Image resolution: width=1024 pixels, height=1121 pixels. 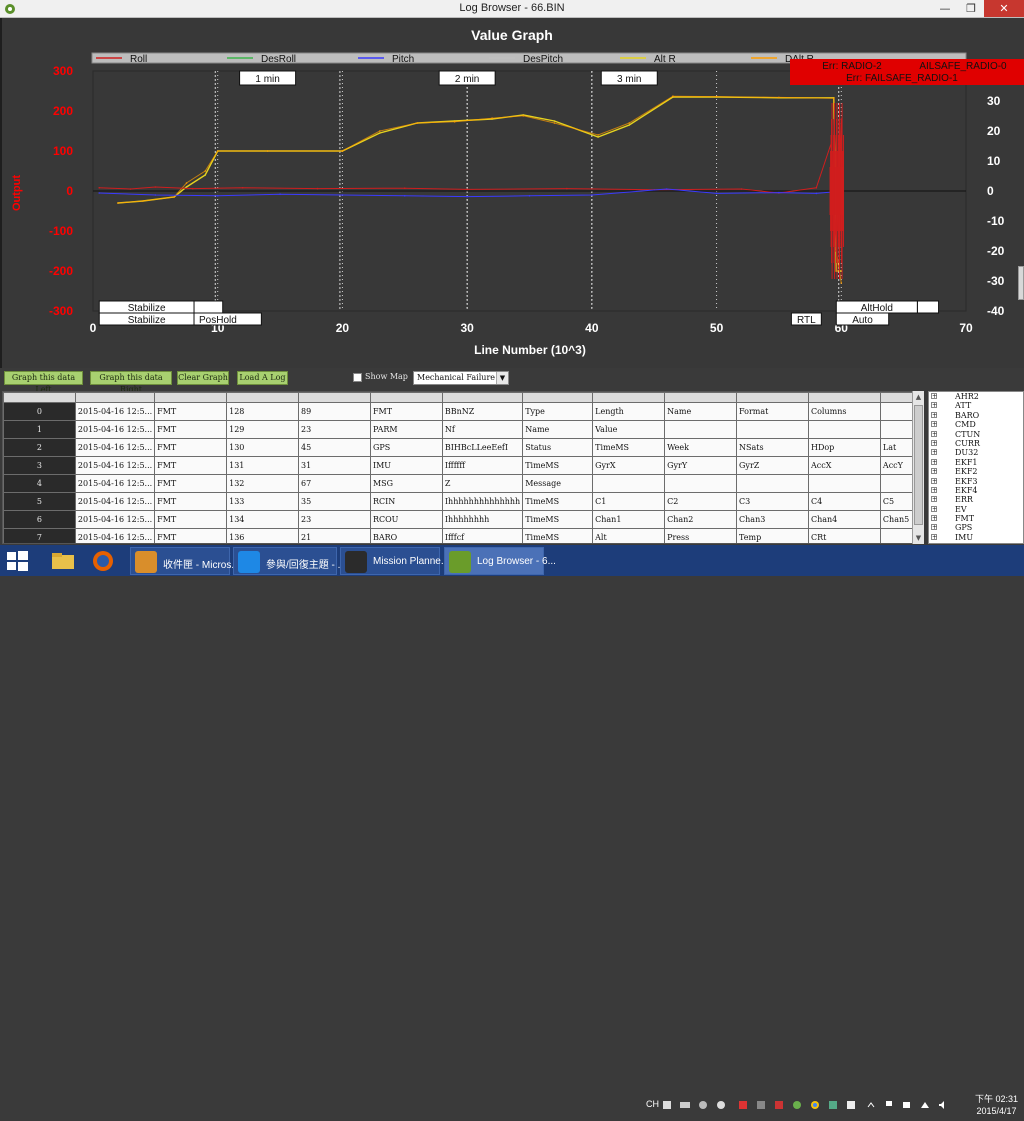 I want to click on table-cell: IMU, so click(x=406, y=465).